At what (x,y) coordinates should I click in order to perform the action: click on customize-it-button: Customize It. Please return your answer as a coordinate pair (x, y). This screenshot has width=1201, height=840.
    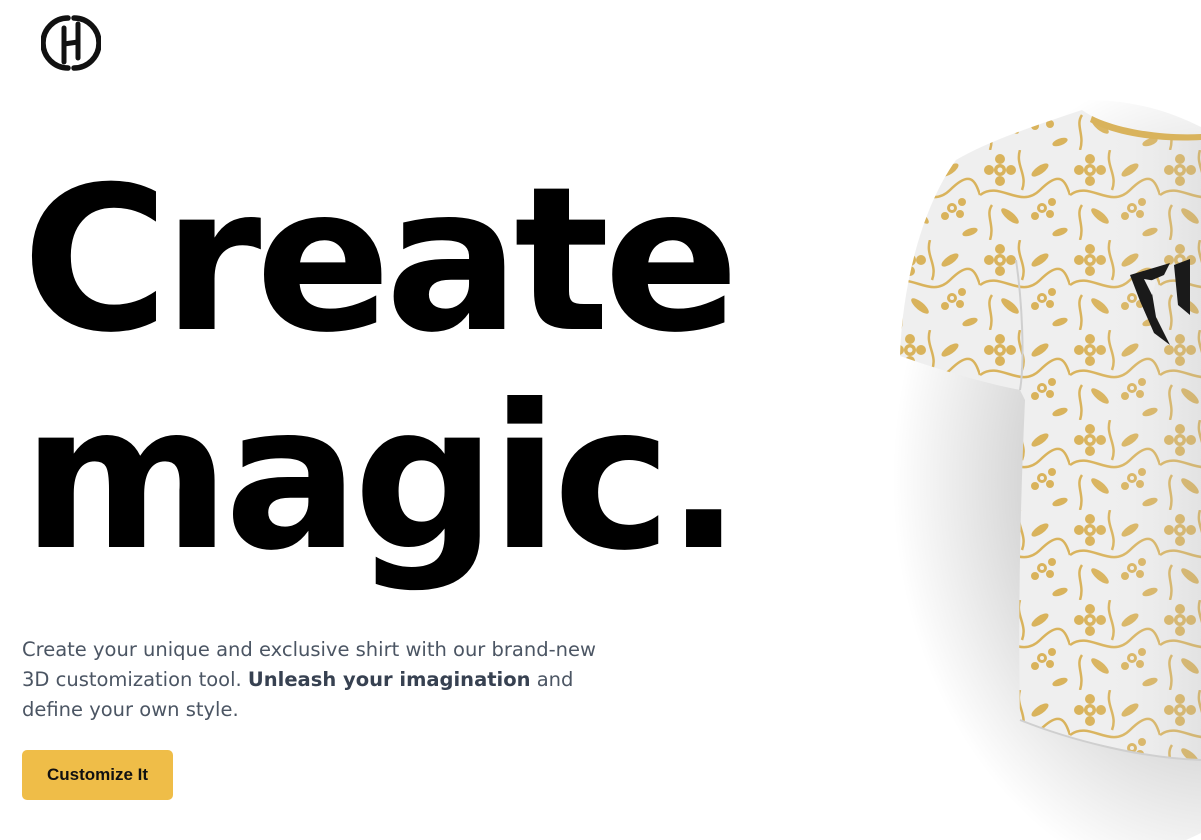
    Looking at the image, I should click on (97, 775).